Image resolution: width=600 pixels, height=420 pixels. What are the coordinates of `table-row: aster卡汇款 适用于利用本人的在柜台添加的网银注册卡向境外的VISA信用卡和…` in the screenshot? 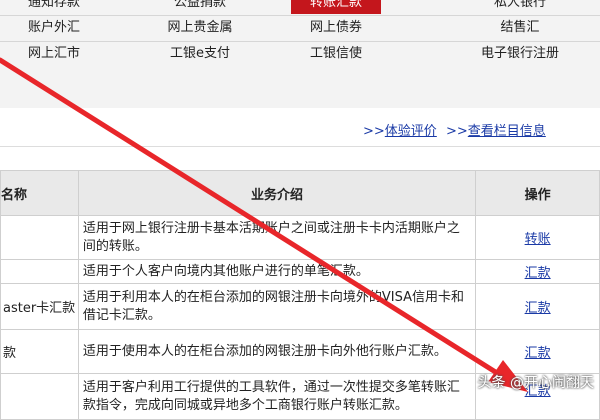 It's located at (300, 306).